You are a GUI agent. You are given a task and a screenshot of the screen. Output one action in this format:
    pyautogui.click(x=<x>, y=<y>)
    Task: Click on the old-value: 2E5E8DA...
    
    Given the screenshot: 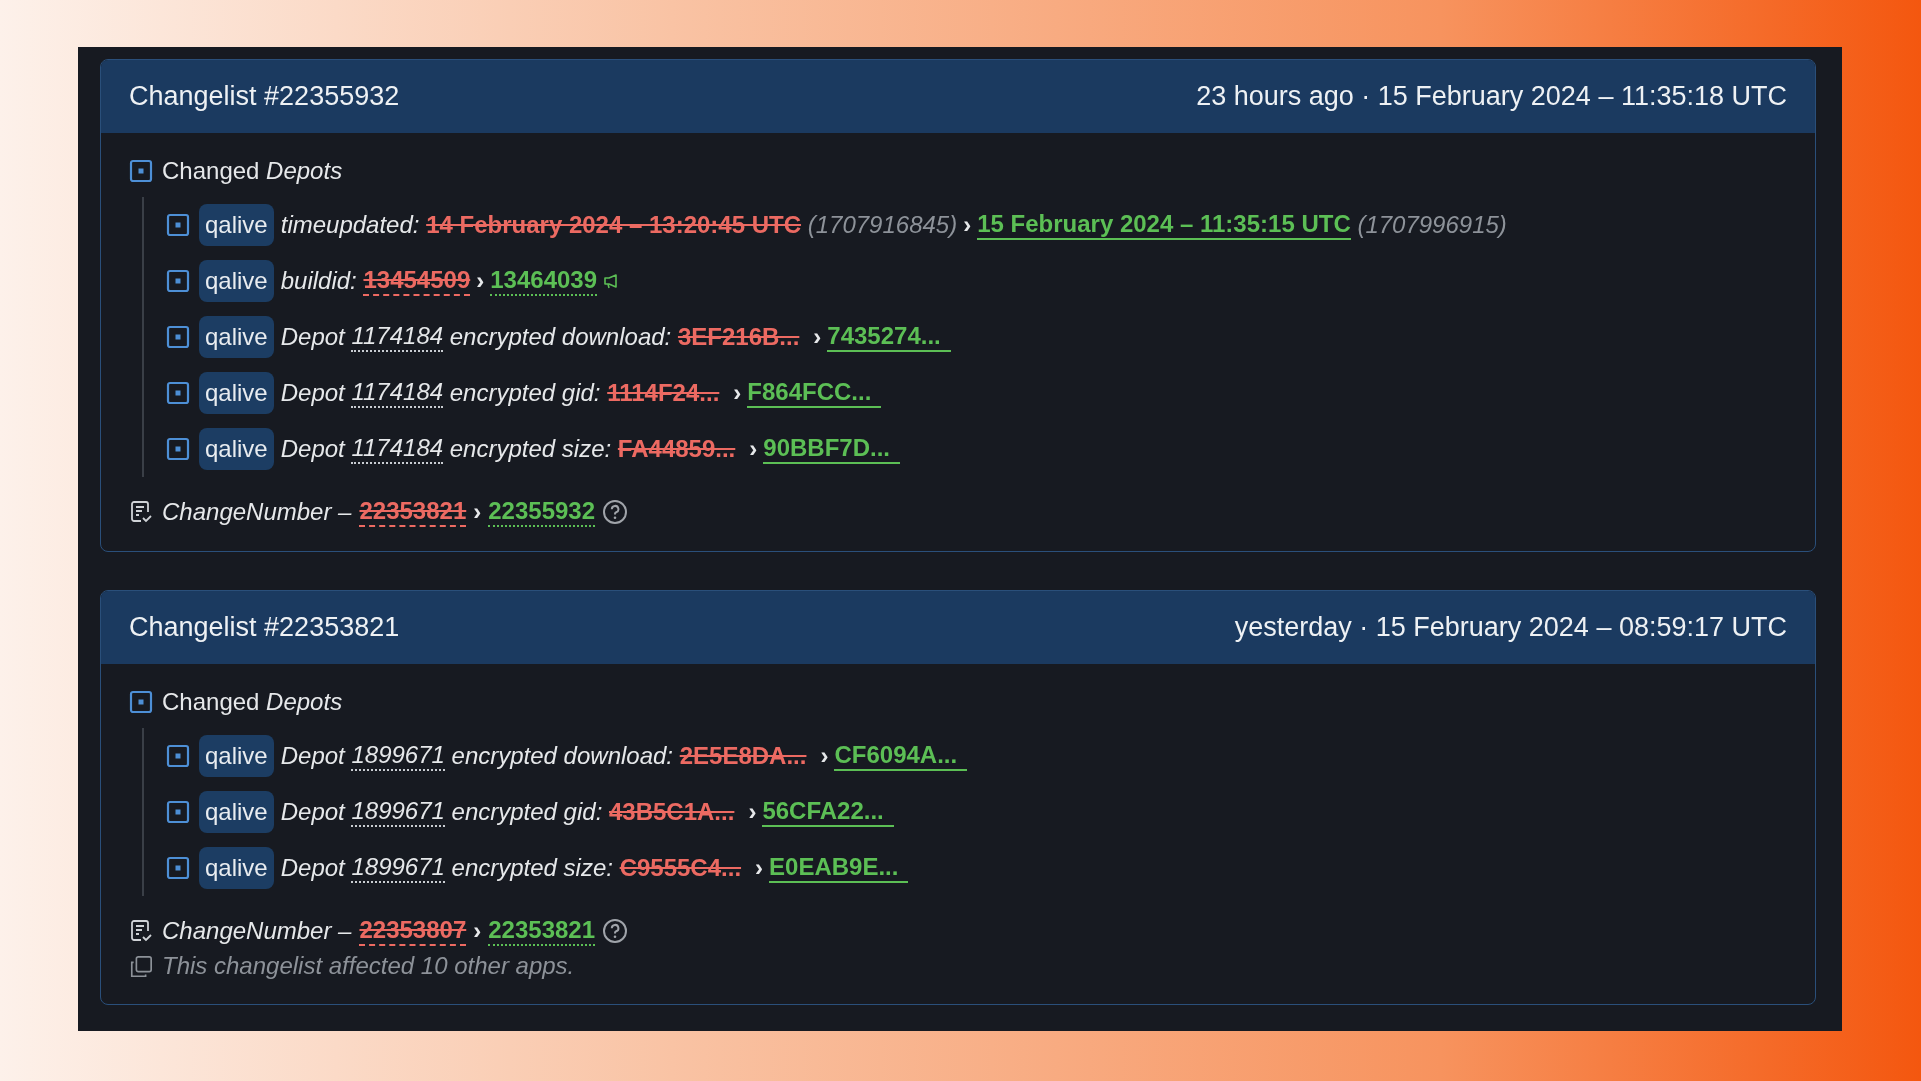 What is the action you would take?
    pyautogui.click(x=743, y=756)
    